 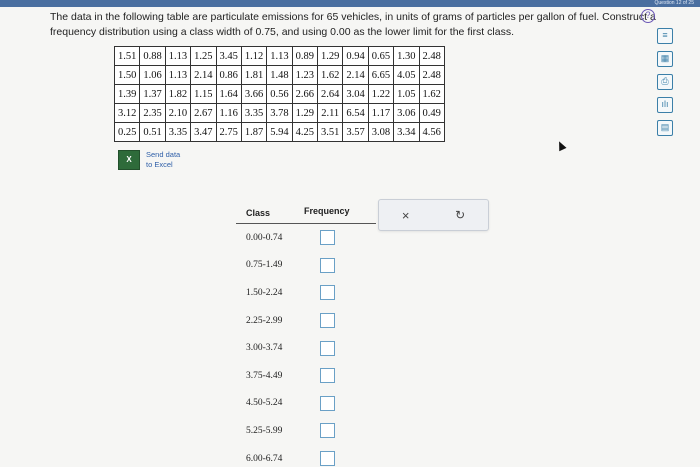 What do you see at coordinates (406, 94) in the screenshot?
I see `data-cell: 1.05` at bounding box center [406, 94].